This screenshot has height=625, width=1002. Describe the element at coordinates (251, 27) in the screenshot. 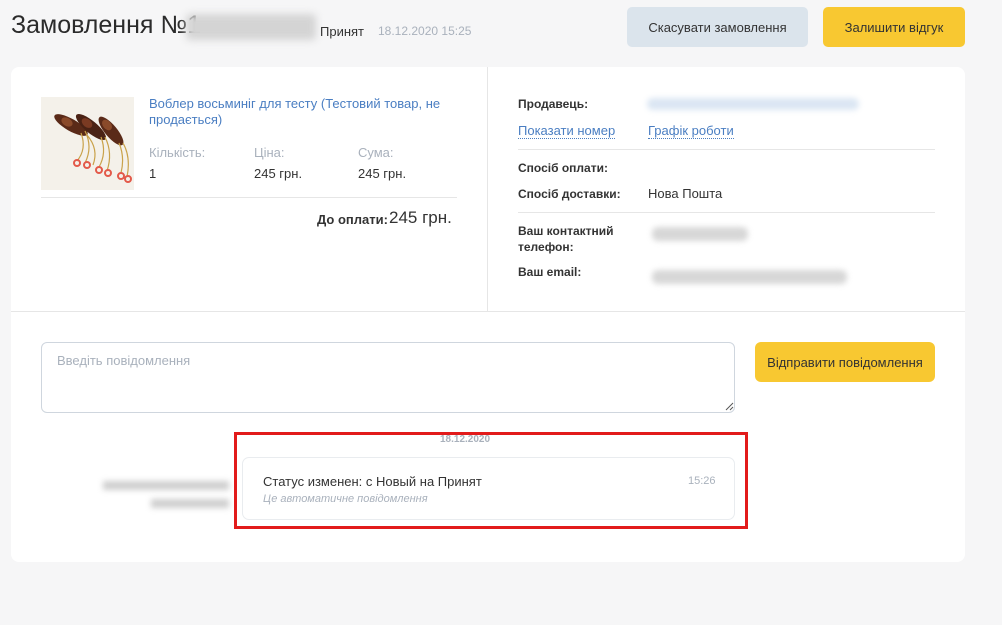

I see `order-number-redacted` at that location.